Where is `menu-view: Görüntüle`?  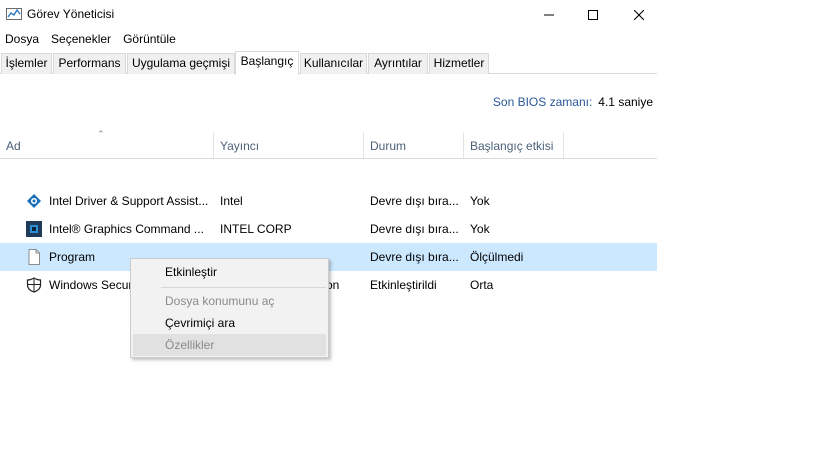
menu-view: Görüntüle is located at coordinates (150, 39).